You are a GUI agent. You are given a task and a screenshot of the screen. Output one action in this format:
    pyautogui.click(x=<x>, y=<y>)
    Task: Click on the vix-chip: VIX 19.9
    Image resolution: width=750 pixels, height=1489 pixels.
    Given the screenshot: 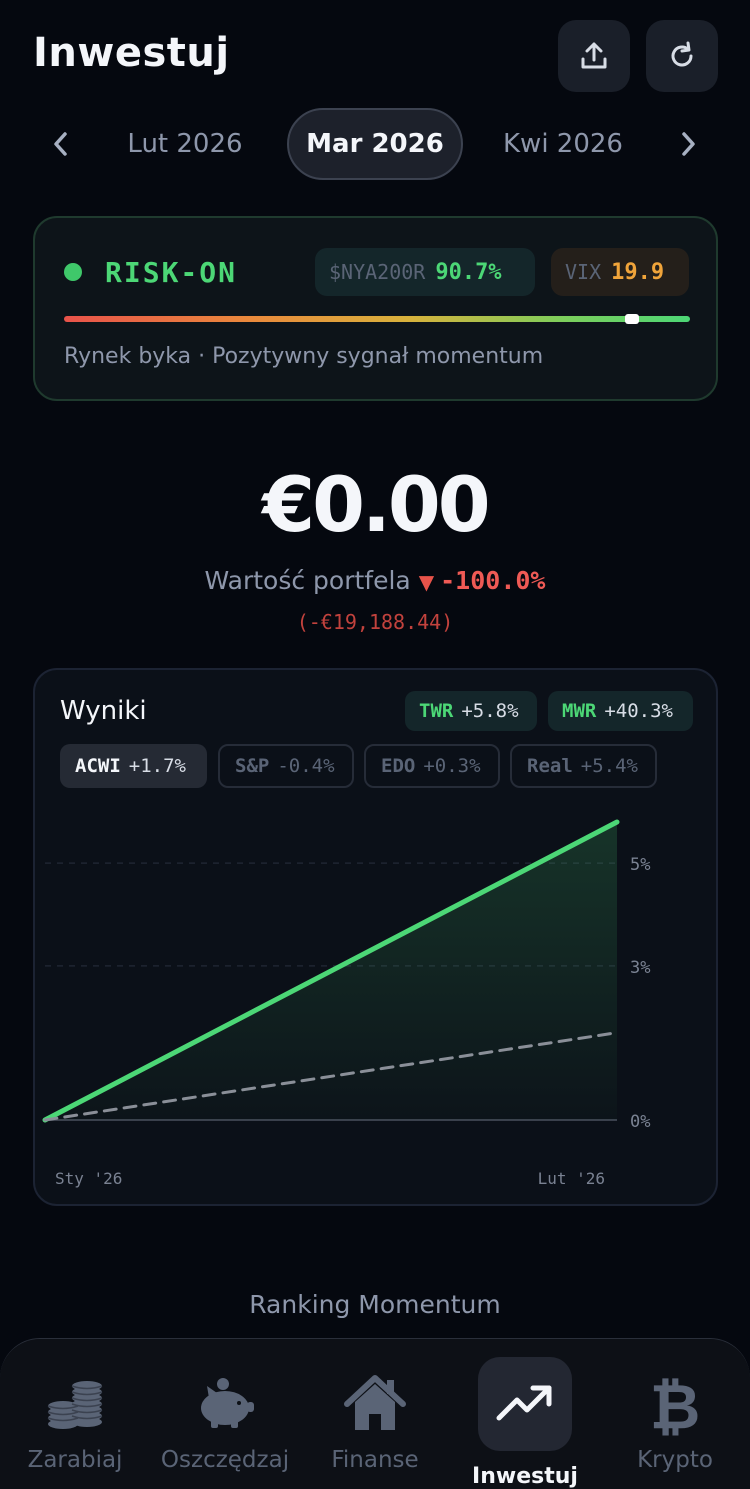 What is the action you would take?
    pyautogui.click(x=620, y=272)
    